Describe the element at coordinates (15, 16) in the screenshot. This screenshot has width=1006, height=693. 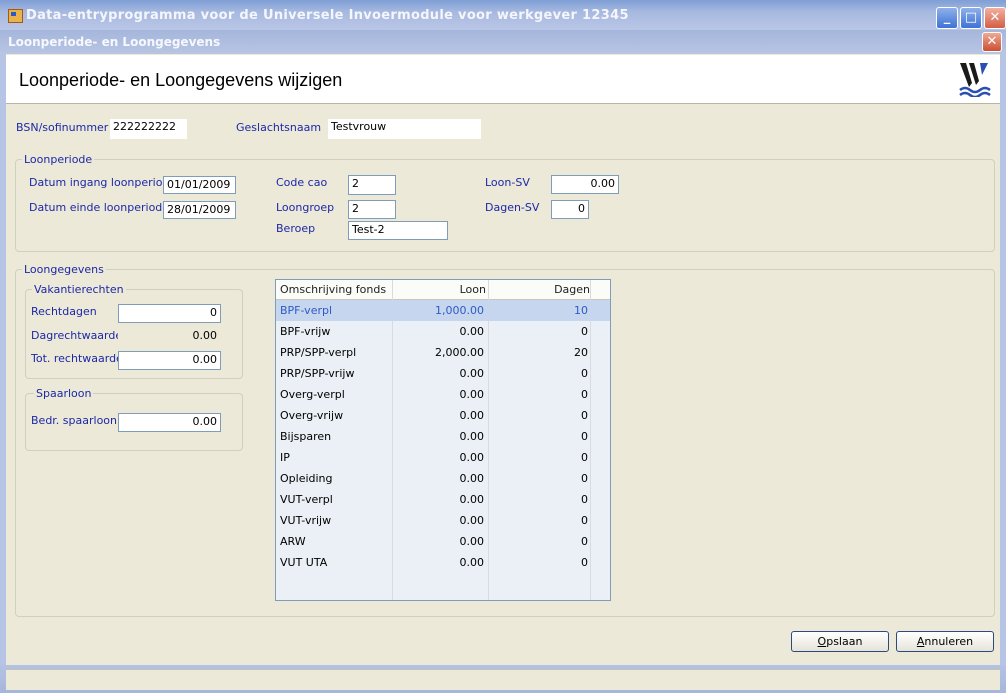
I see `app-icon` at that location.